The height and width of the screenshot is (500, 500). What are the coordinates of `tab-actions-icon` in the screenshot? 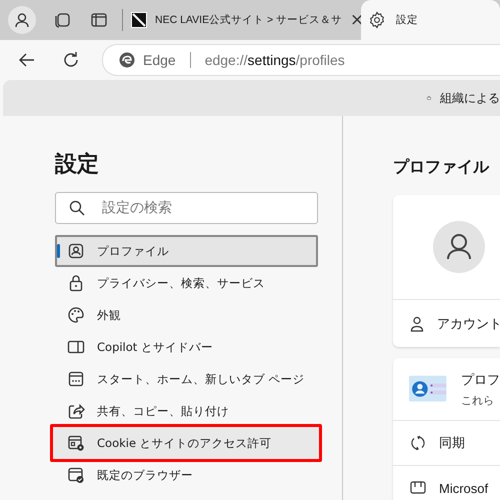 It's located at (99, 20).